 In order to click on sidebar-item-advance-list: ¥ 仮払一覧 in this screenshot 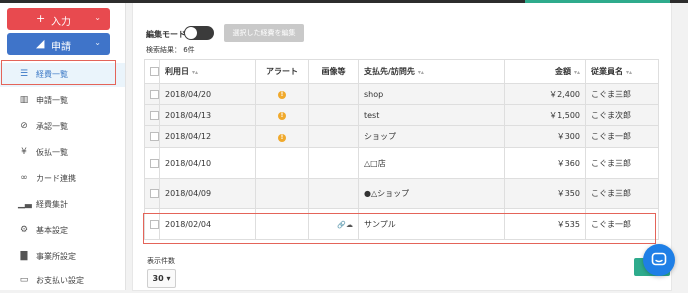, I will do `click(62, 153)`.